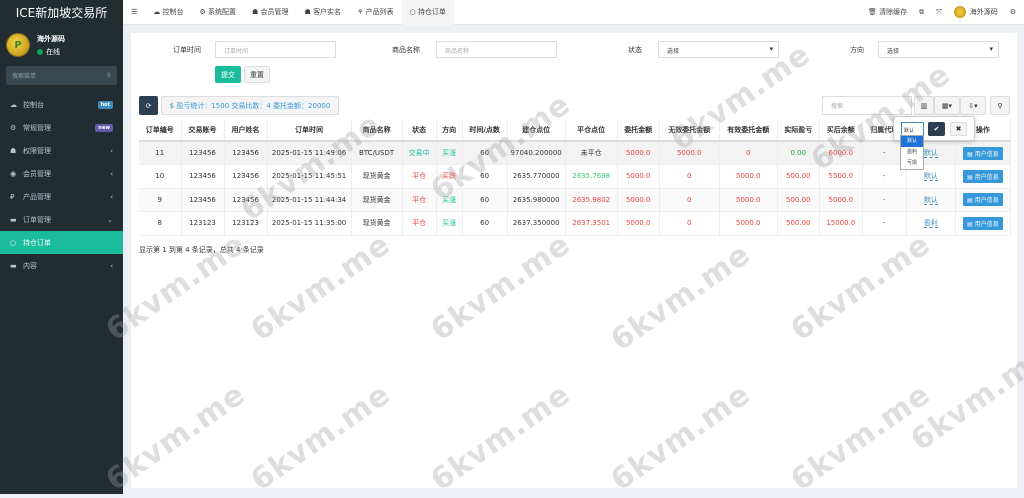 This screenshot has height=498, width=1024. What do you see at coordinates (1000, 105) in the screenshot?
I see `advanced-search-button: ⚲` at bounding box center [1000, 105].